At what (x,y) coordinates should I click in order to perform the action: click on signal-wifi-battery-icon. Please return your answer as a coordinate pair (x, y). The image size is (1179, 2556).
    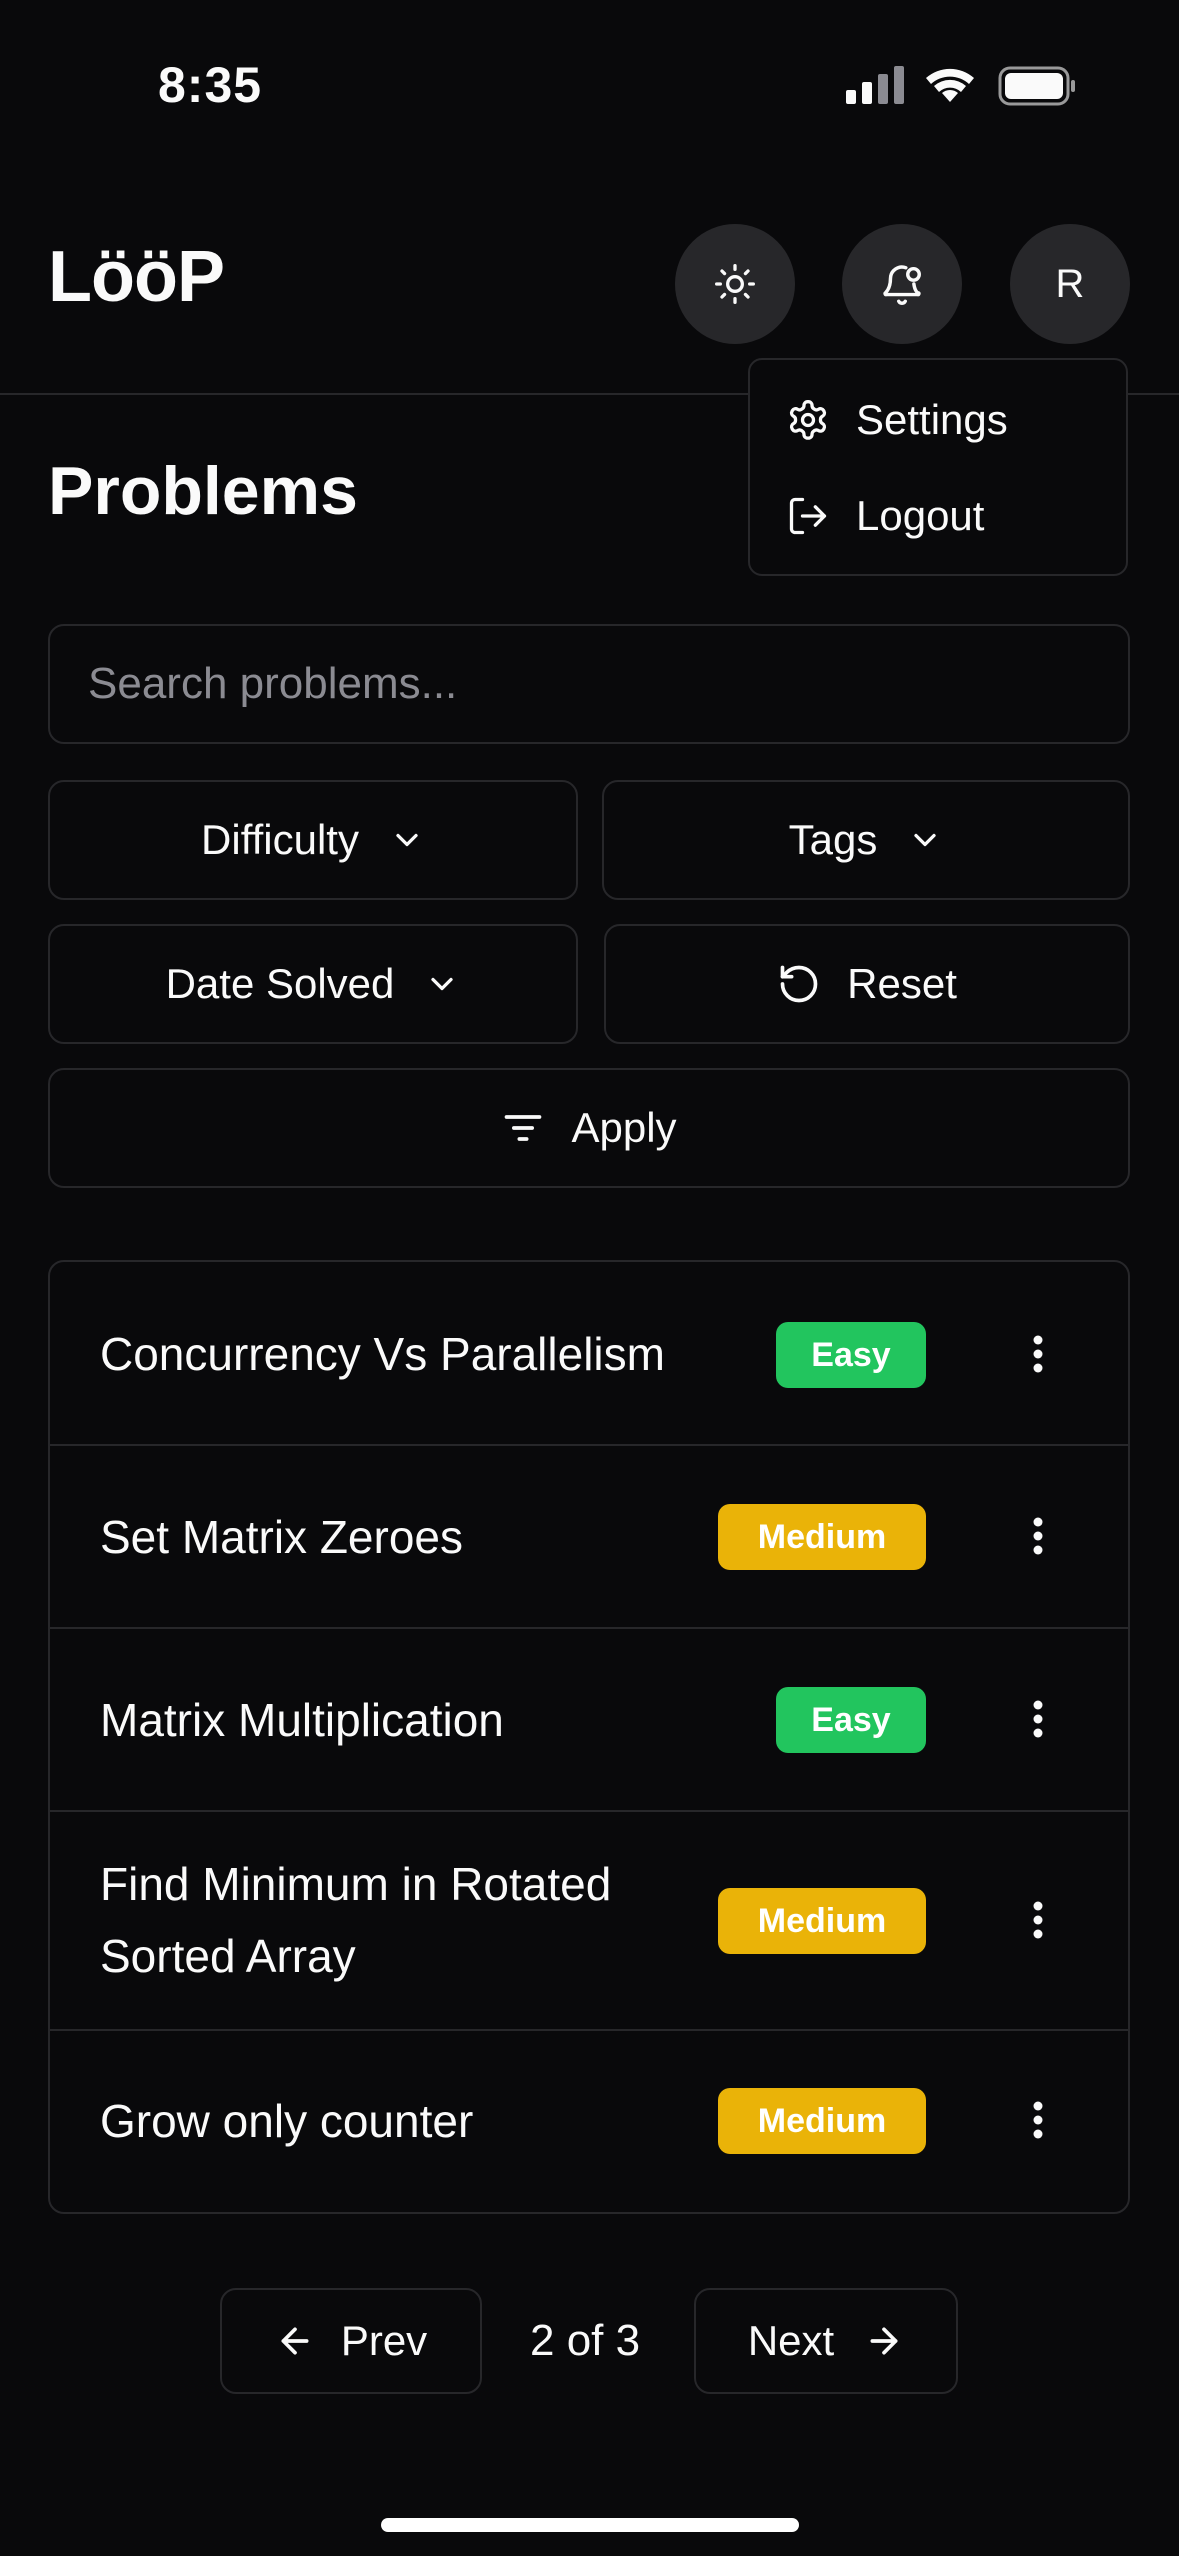
    Looking at the image, I should click on (960, 86).